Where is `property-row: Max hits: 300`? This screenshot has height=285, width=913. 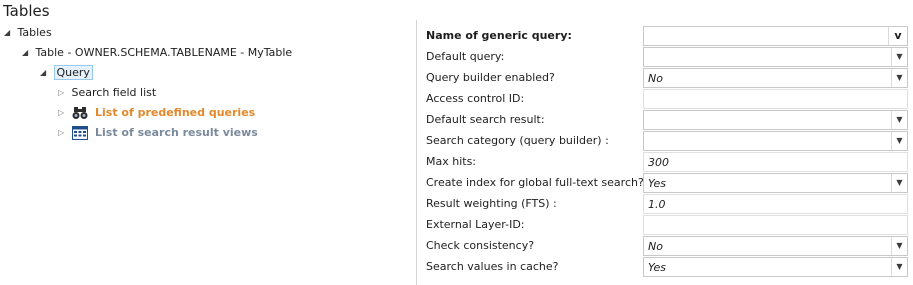 property-row: Max hits: 300 is located at coordinates (665, 162).